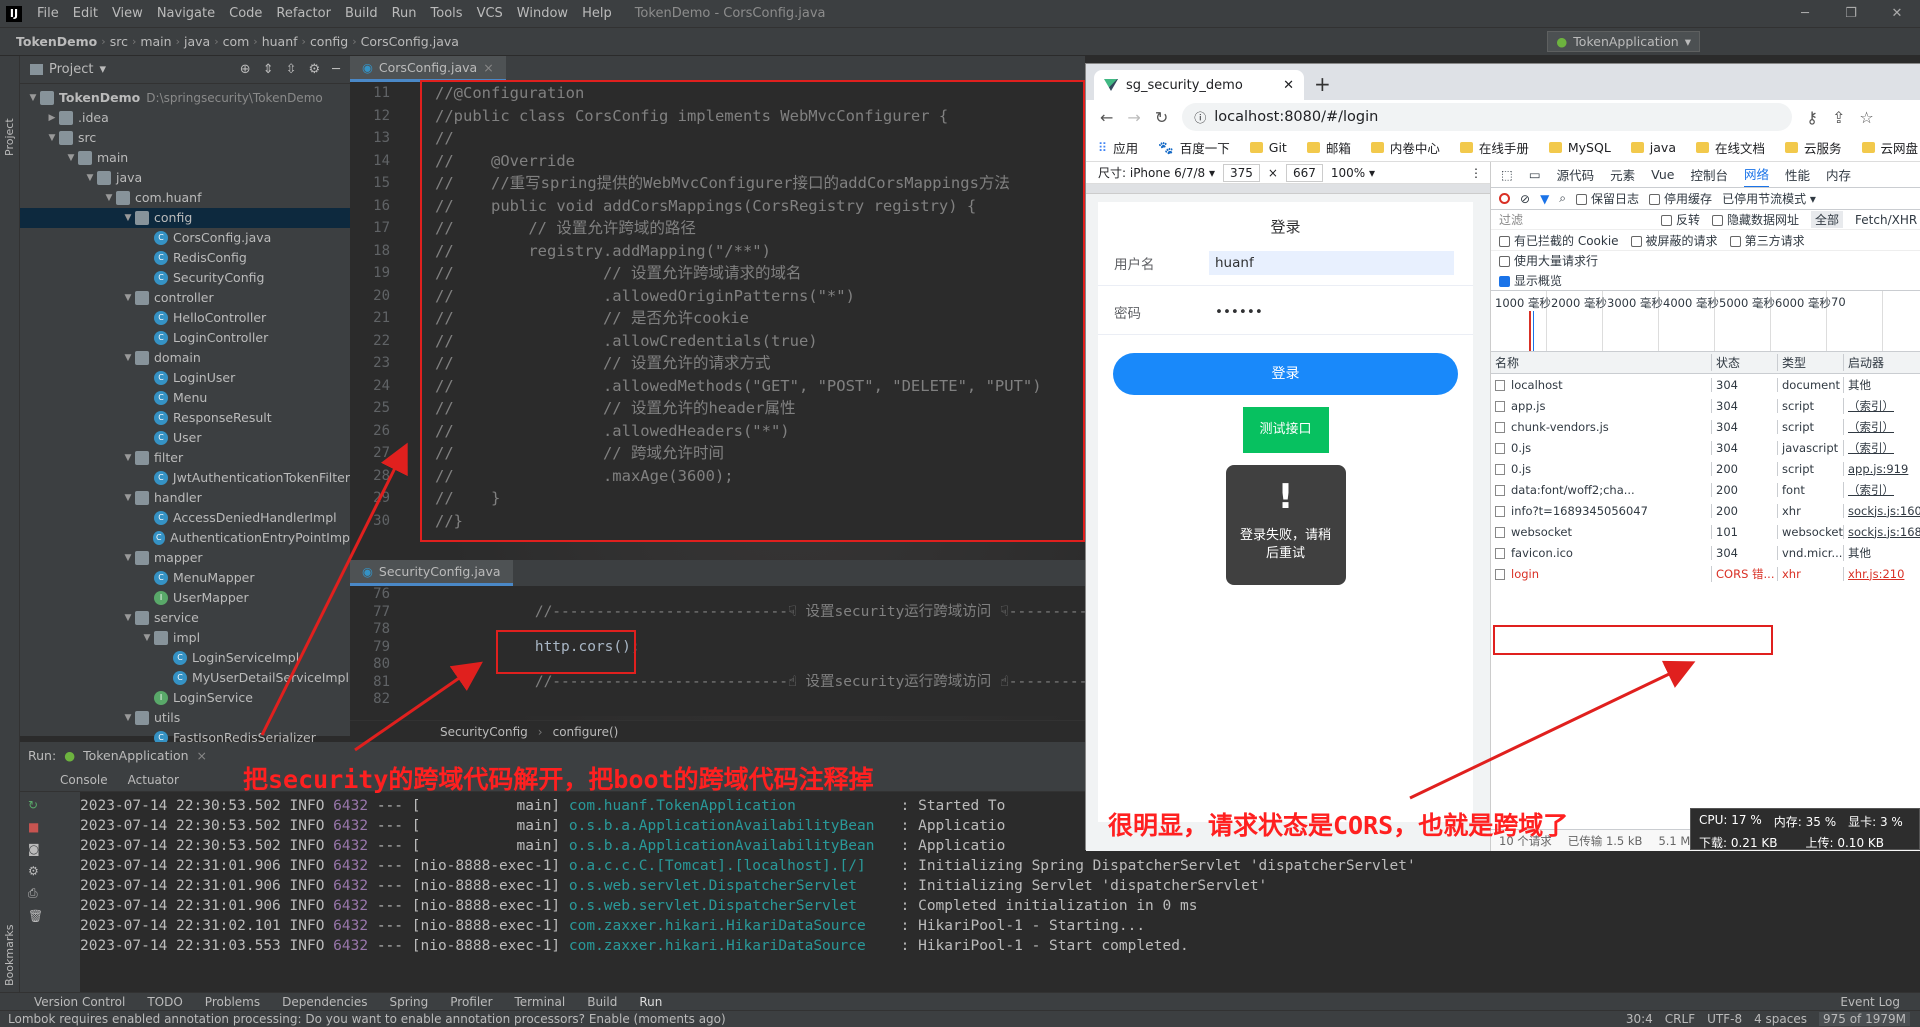 The image size is (1920, 1027). I want to click on menu-vcs: VCS, so click(490, 13).